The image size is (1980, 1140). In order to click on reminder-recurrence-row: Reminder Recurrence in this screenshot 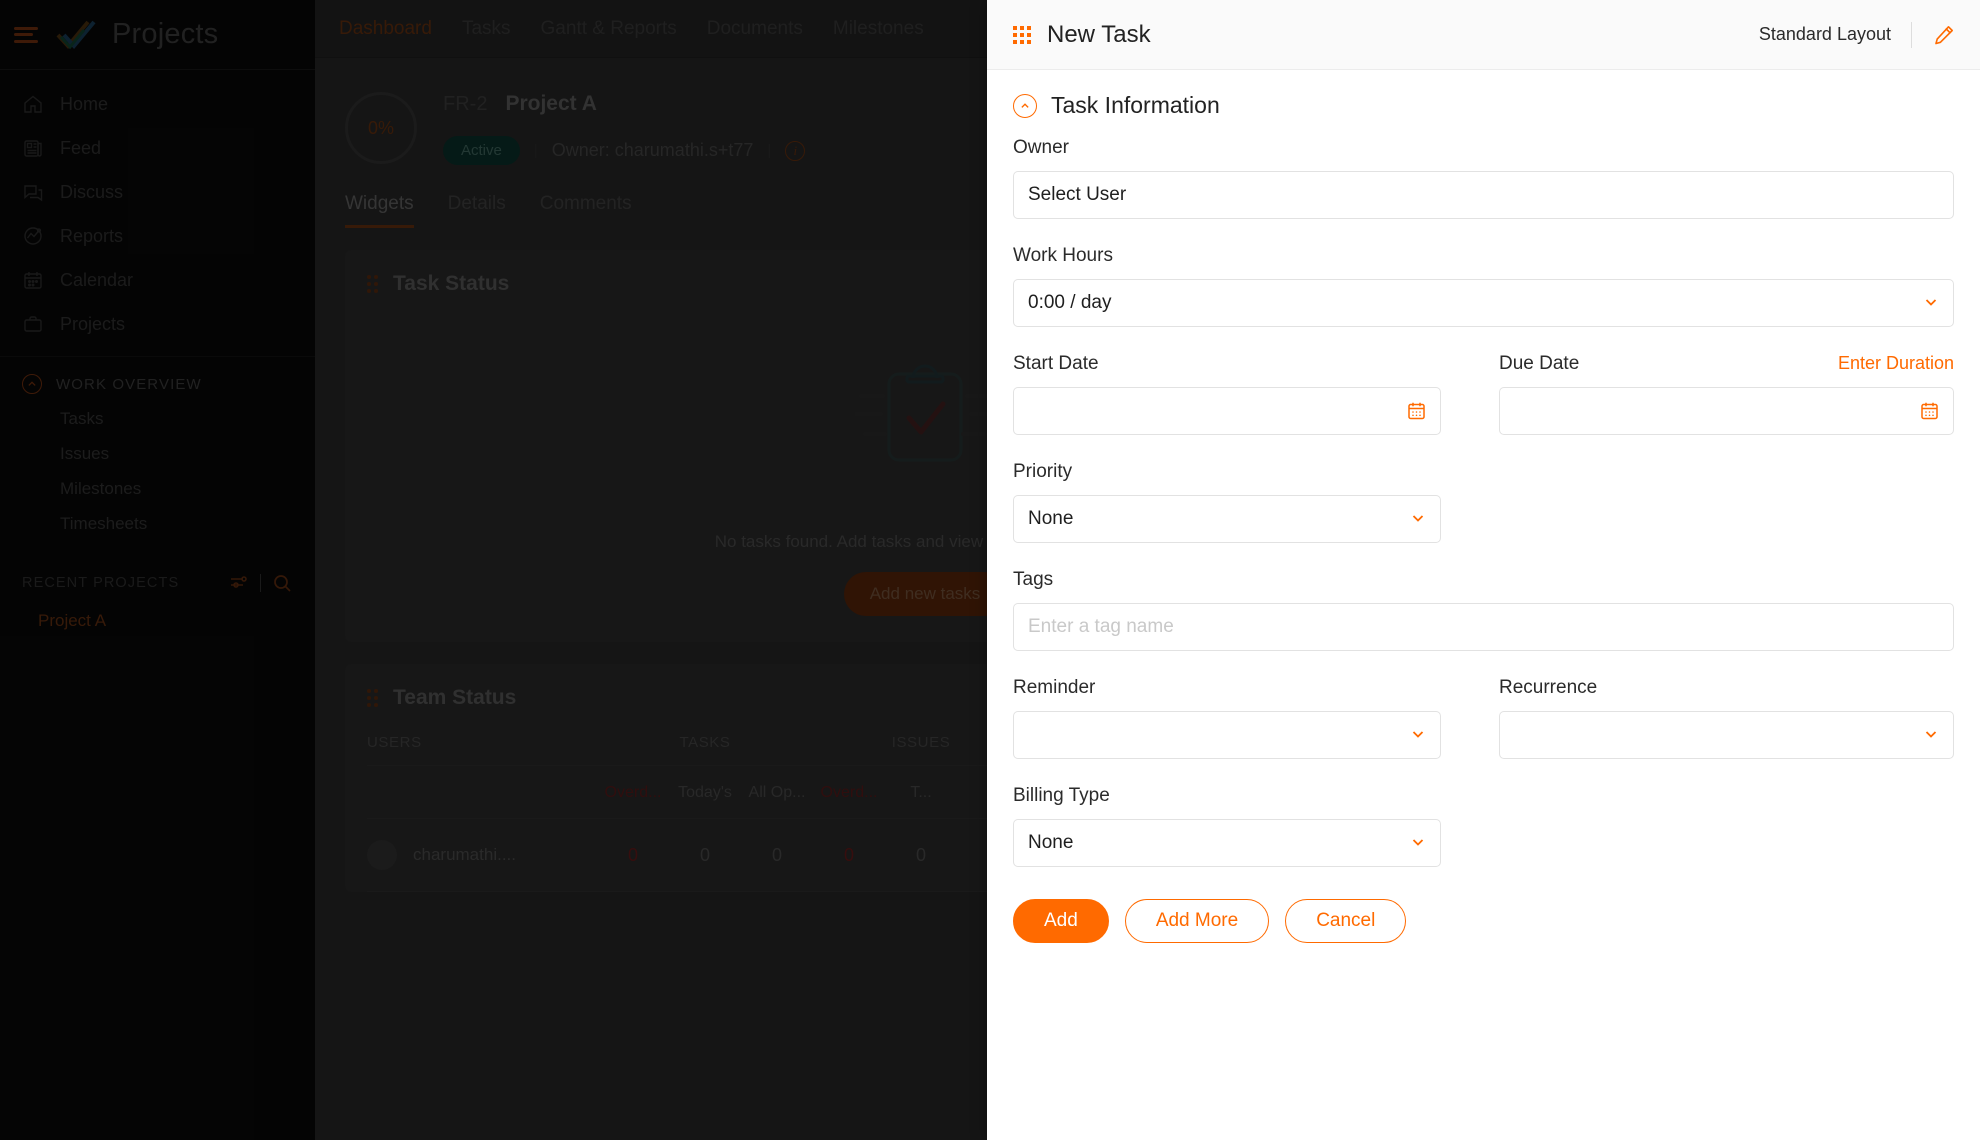, I will do `click(1483, 731)`.